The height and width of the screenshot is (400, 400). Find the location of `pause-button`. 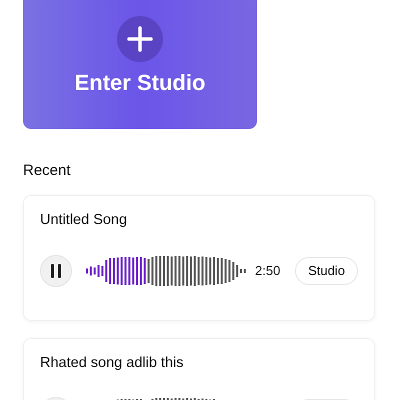

pause-button is located at coordinates (56, 270).